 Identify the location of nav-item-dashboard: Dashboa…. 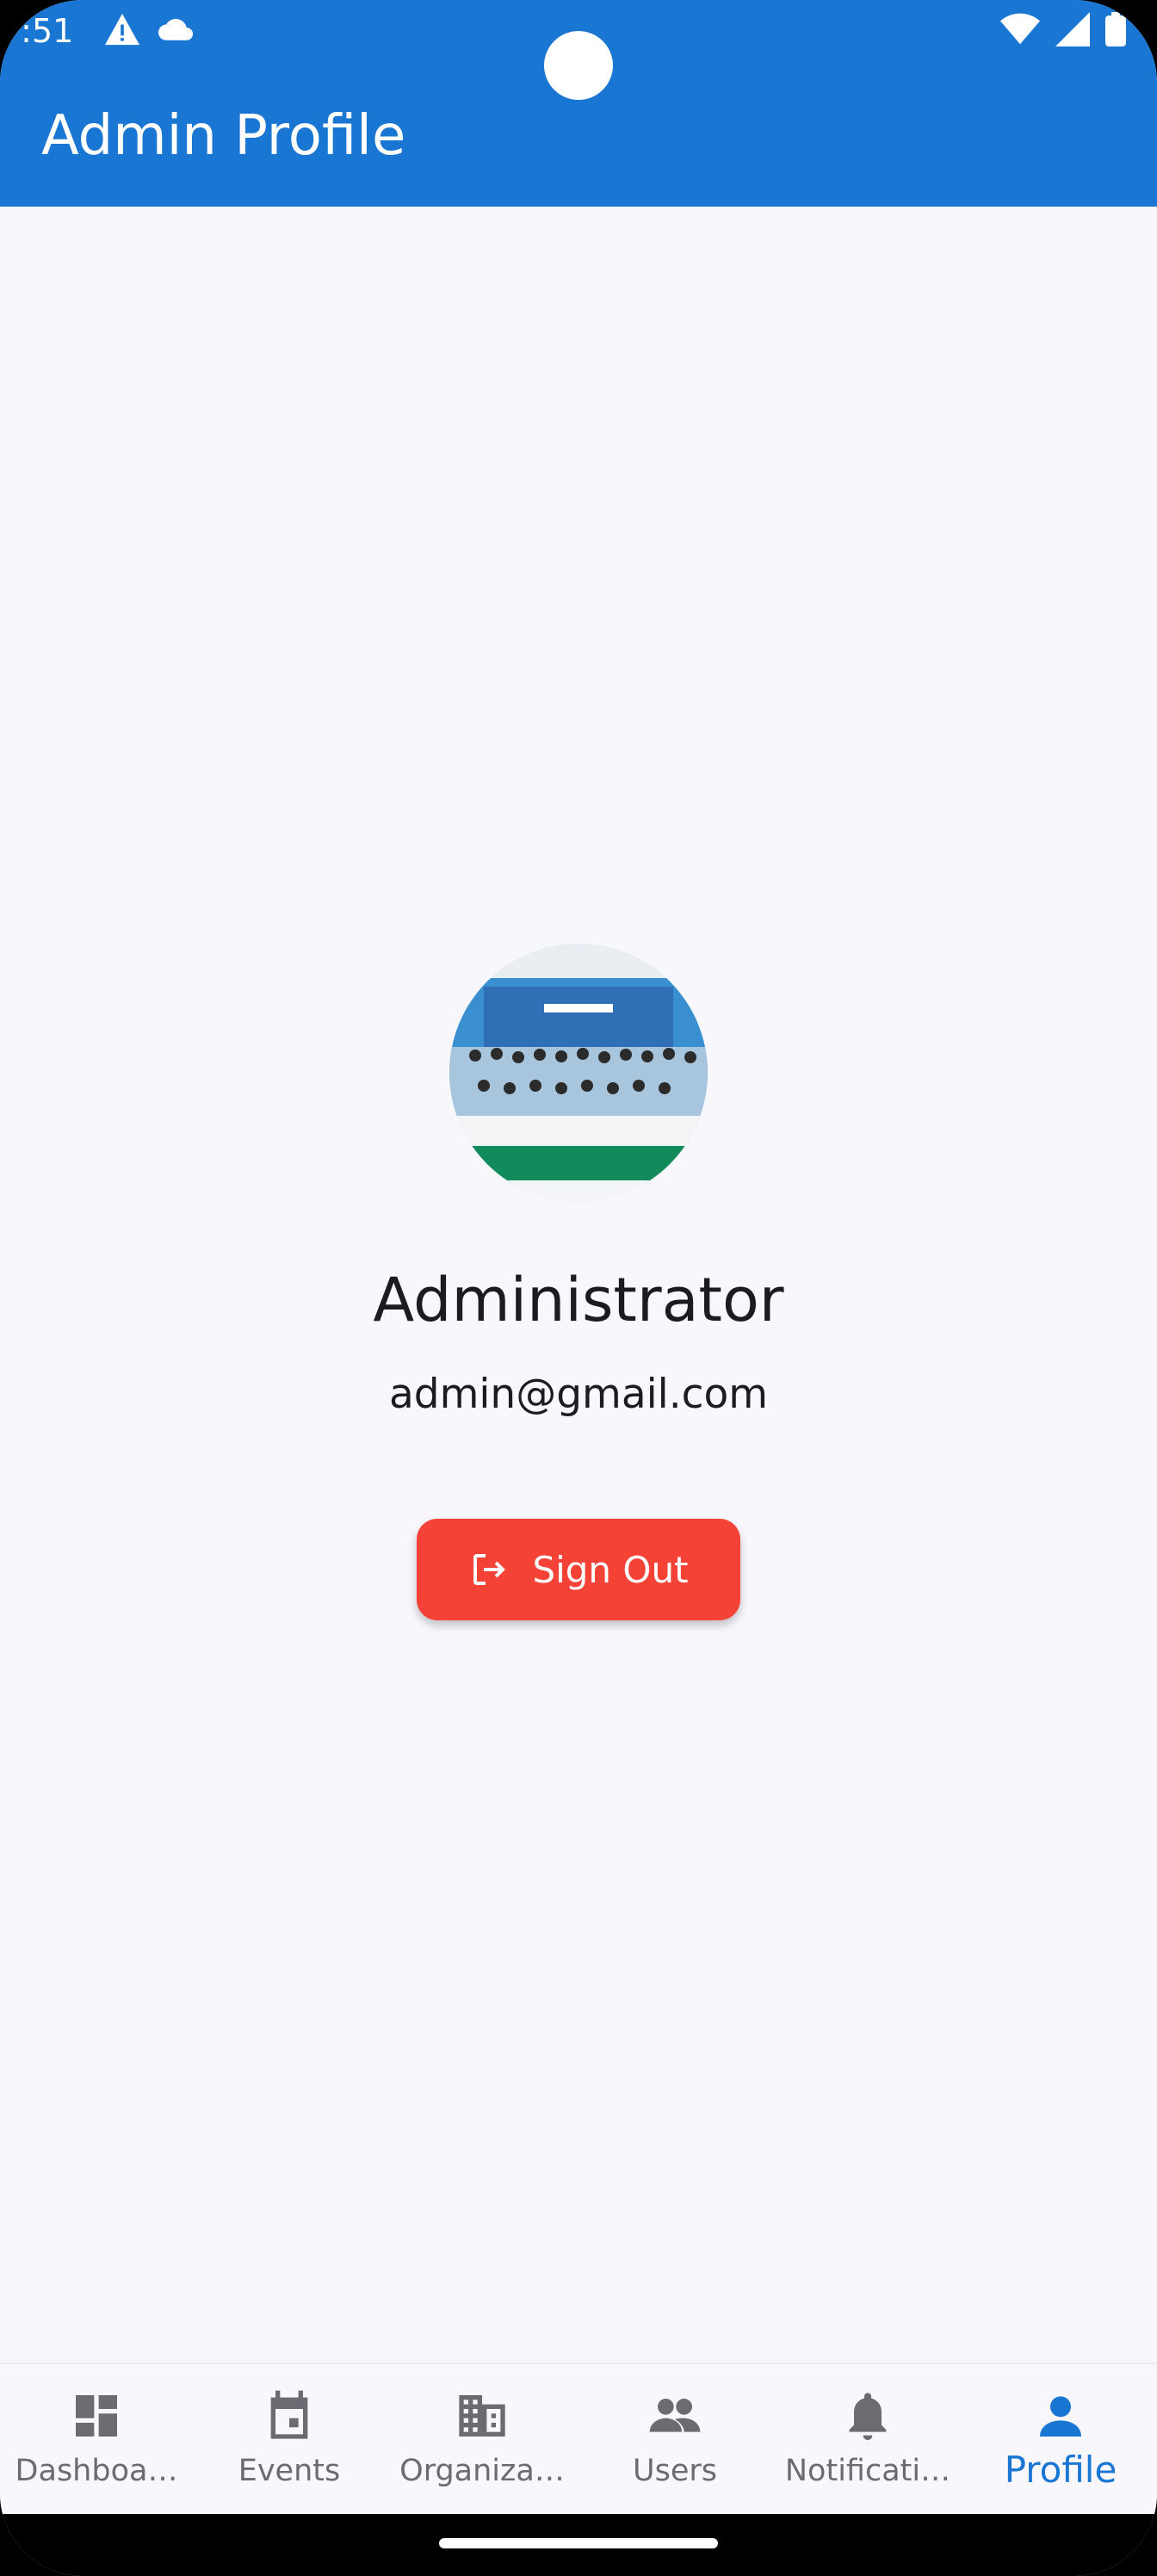
(96, 2440).